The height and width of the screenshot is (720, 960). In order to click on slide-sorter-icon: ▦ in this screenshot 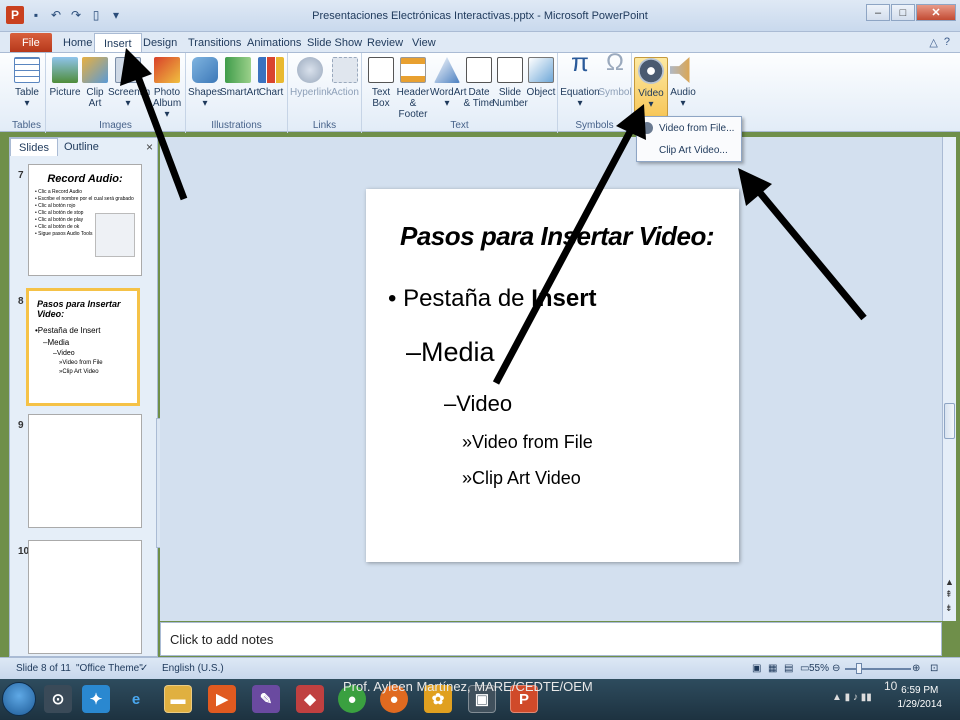, I will do `click(772, 668)`.